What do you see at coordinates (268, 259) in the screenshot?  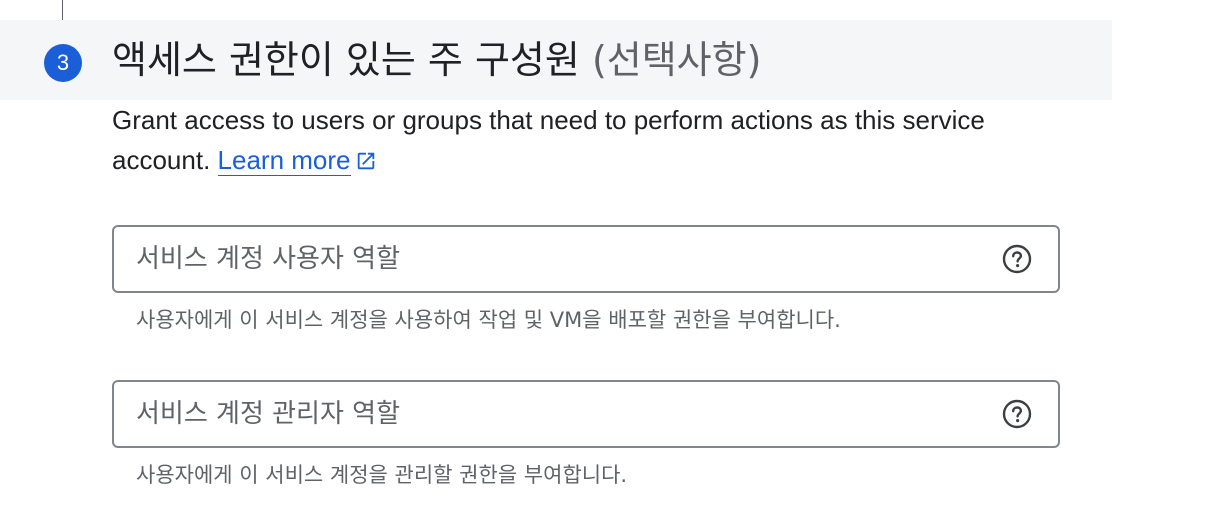 I see `service-account-user-role-placeholder: 서비스 계정 사용자 역할` at bounding box center [268, 259].